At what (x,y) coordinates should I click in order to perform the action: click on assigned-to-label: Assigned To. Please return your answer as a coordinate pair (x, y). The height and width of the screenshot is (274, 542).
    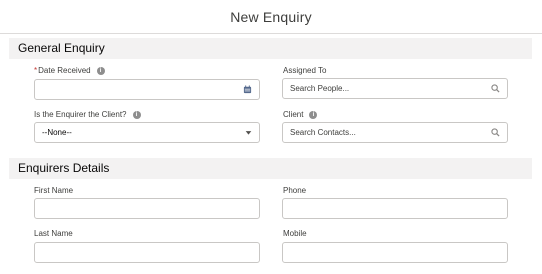
    Looking at the image, I should click on (305, 70).